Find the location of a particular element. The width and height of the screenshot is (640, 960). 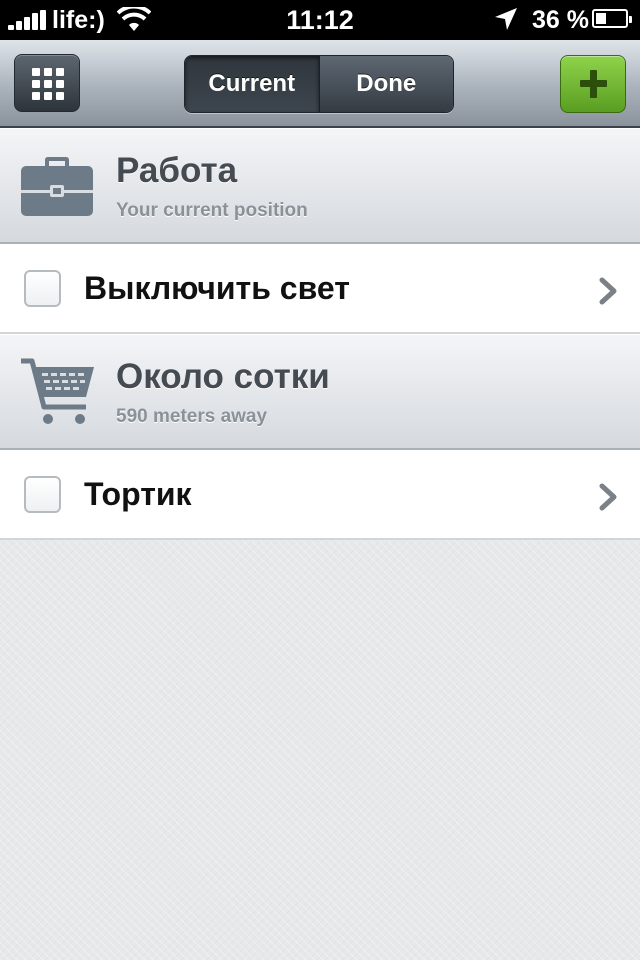

group-header-work: Работа Your current position is located at coordinates (320, 186).